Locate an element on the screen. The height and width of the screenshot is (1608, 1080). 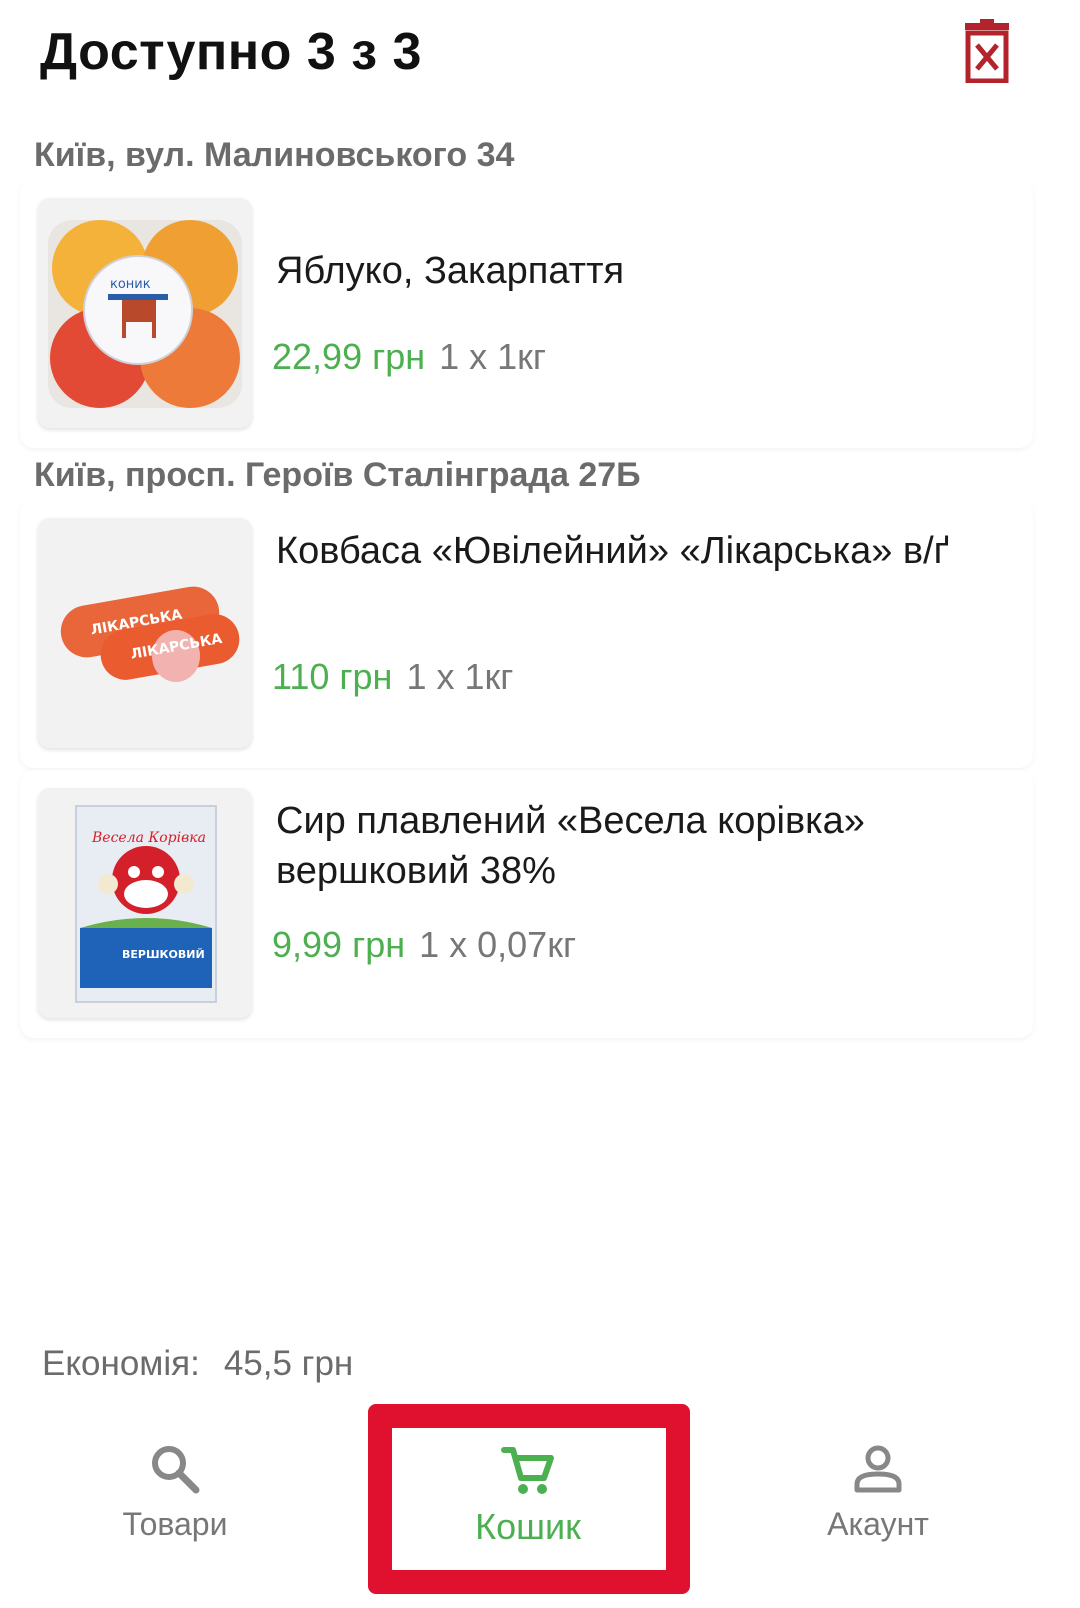
savings-label: Економія: is located at coordinates (121, 1363).